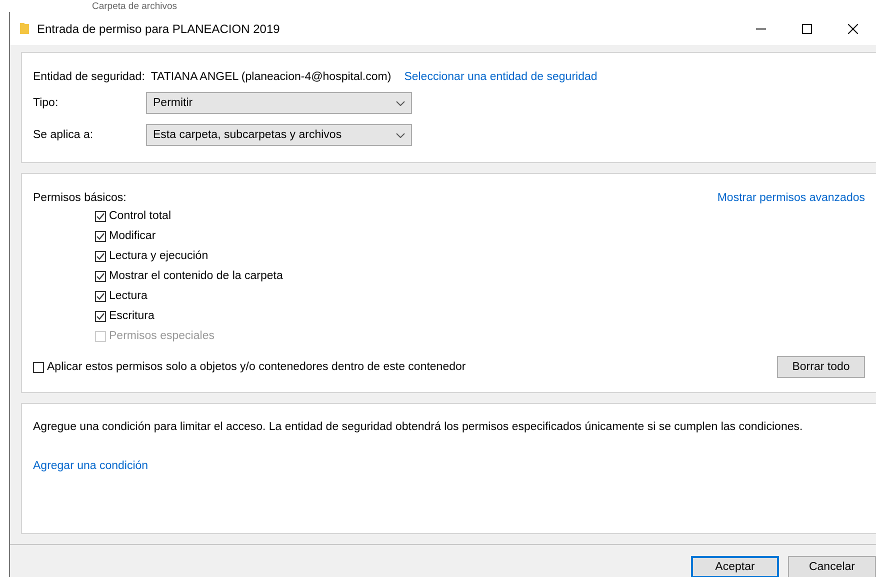 The width and height of the screenshot is (876, 577). Describe the element at coordinates (158, 256) in the screenshot. I see `permission-label: Lectura y ejecución` at that location.